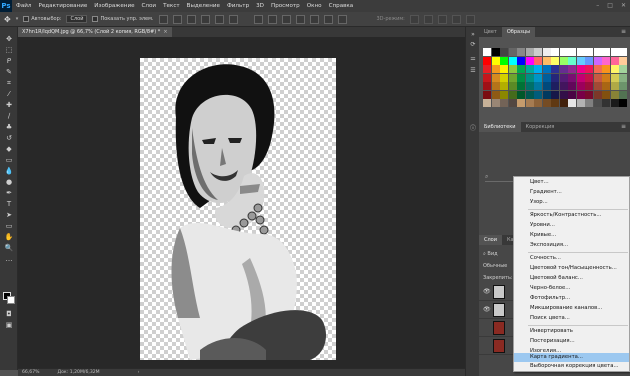  I want to click on properties-icon: ☰, so click(473, 71).